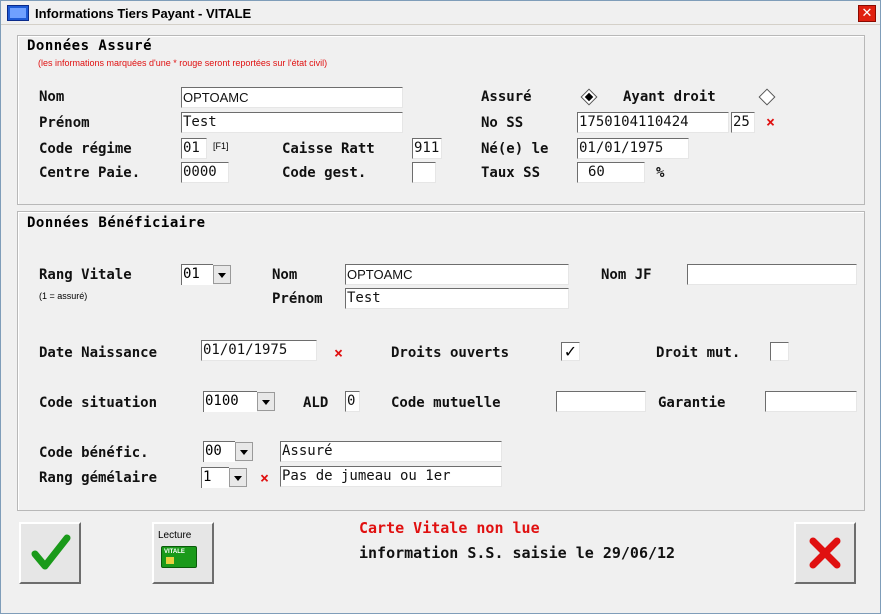 Image resolution: width=881 pixels, height=614 pixels. I want to click on rang-gemellaire-description: Pas de jumeau ou 1er, so click(391, 476).